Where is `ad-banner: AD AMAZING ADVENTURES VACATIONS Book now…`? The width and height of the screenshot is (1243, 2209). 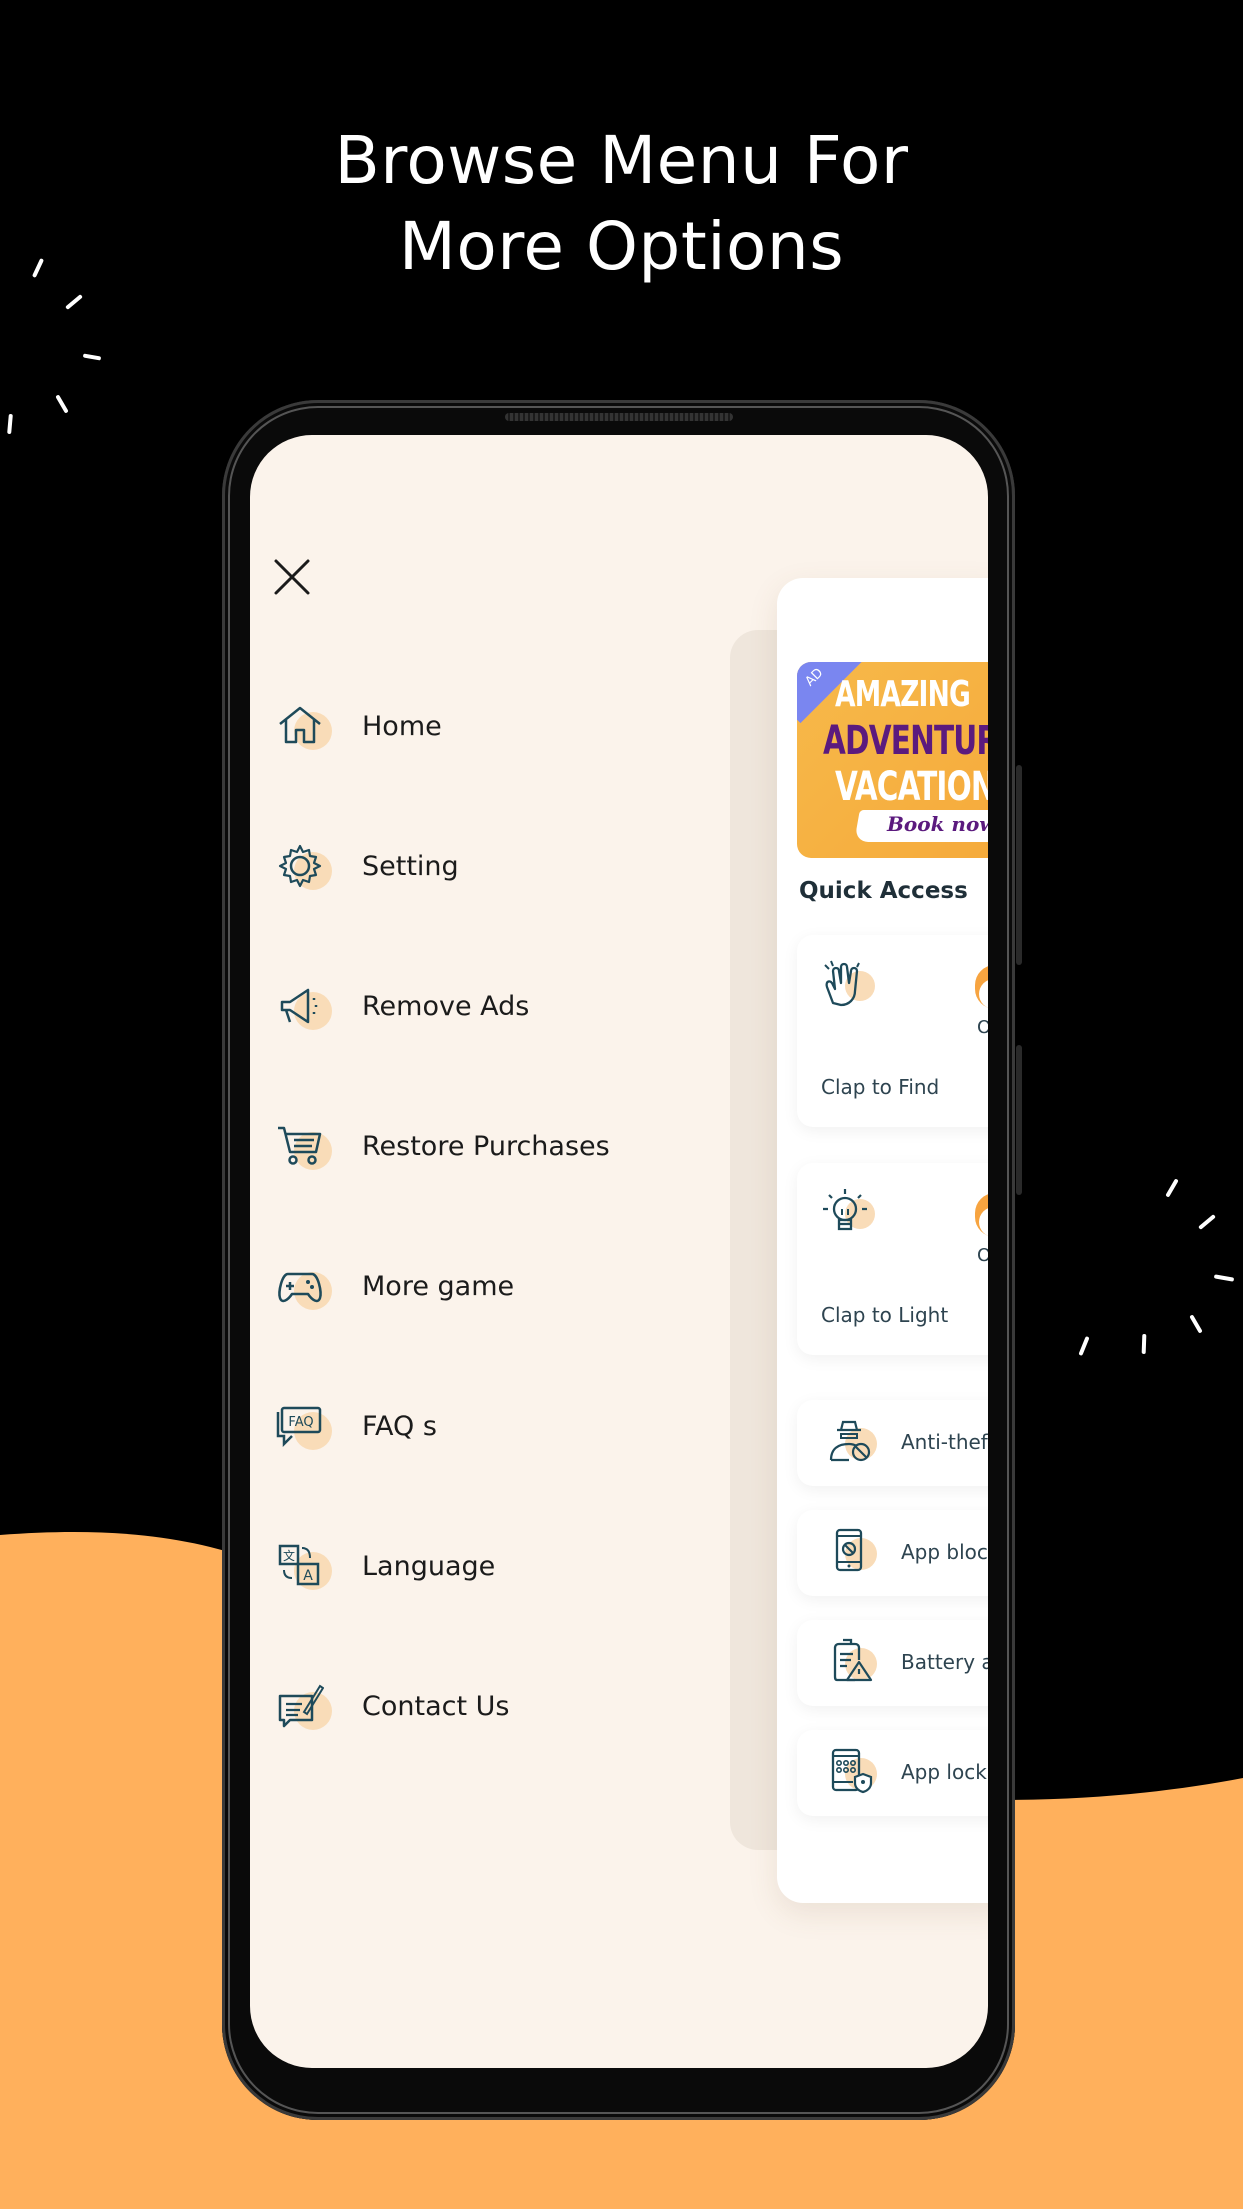 ad-banner: AD AMAZING ADVENTURES VACATIONS Book now… is located at coordinates (892, 760).